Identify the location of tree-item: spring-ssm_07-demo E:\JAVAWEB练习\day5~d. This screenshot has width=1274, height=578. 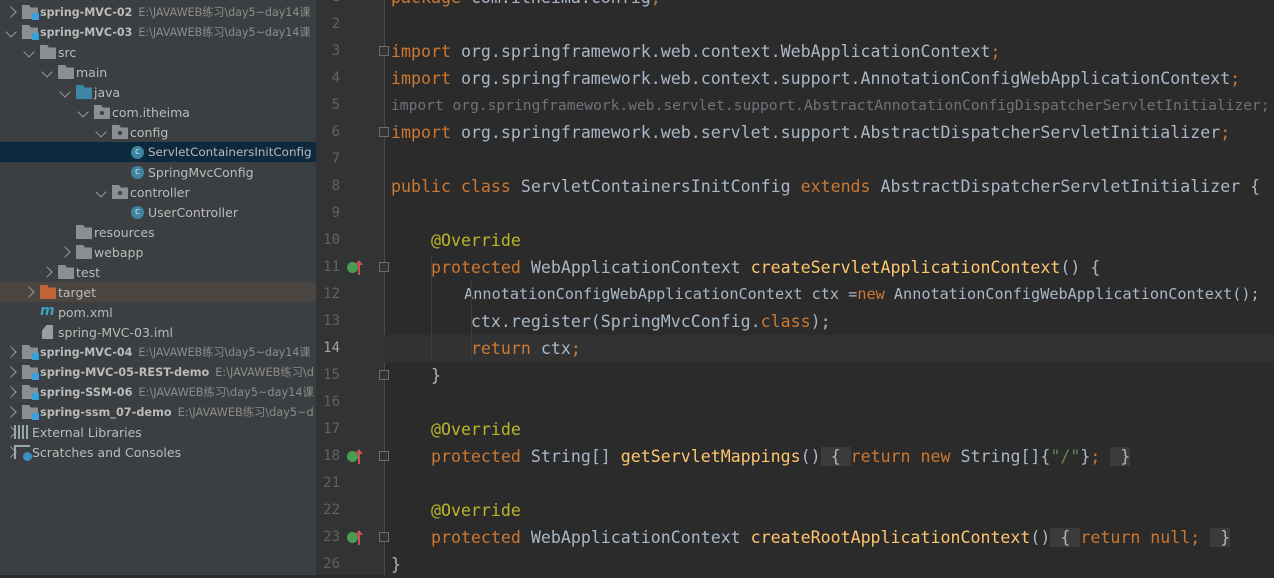
(158, 412).